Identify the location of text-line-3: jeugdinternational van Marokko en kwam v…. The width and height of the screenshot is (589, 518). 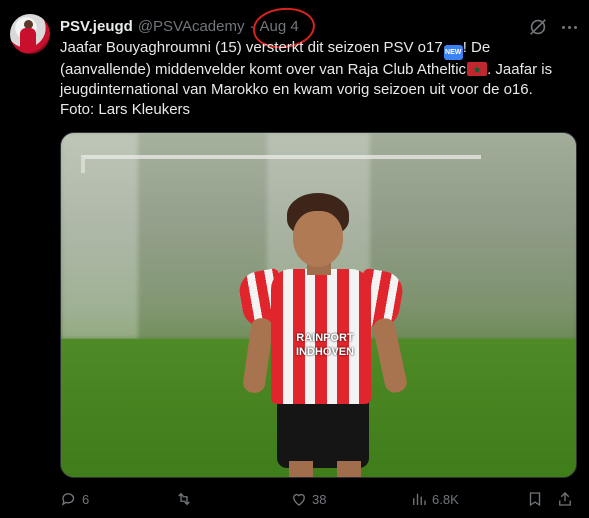
(296, 89).